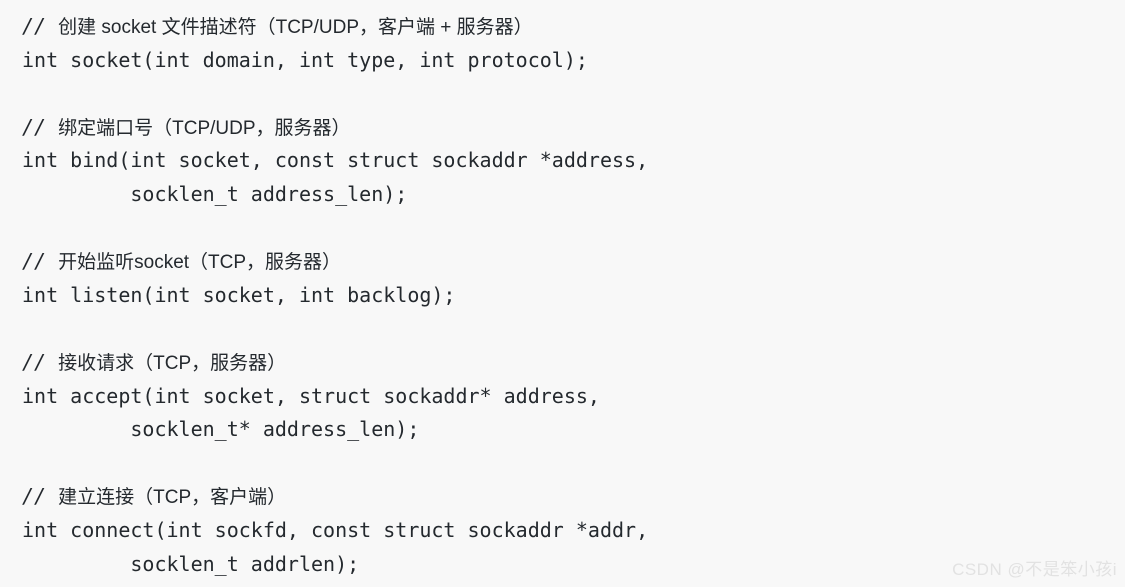 This screenshot has width=1125, height=587. What do you see at coordinates (200, 263) in the screenshot?
I see `comment-text: 开始监听socket（TCP，服务器）` at bounding box center [200, 263].